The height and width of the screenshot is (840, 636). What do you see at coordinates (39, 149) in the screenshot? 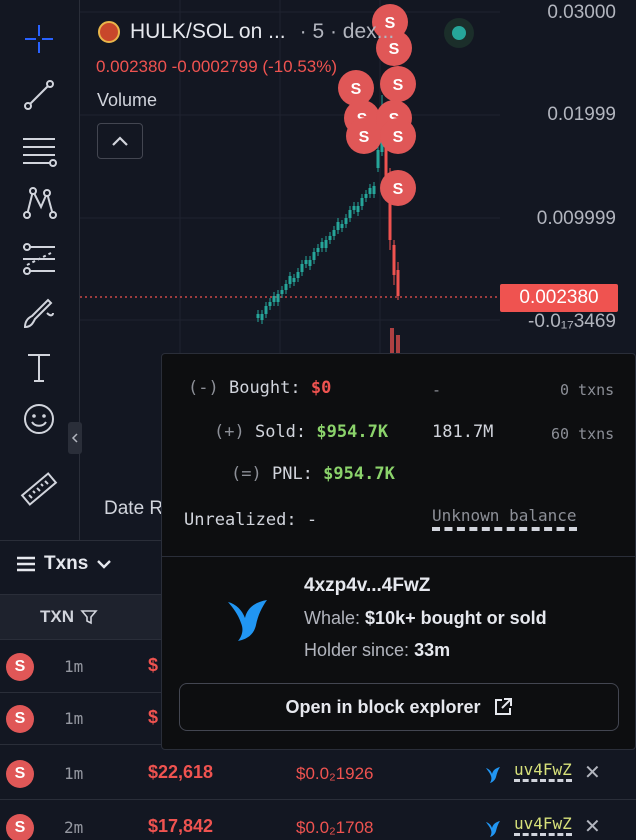
I see `fib-tool` at bounding box center [39, 149].